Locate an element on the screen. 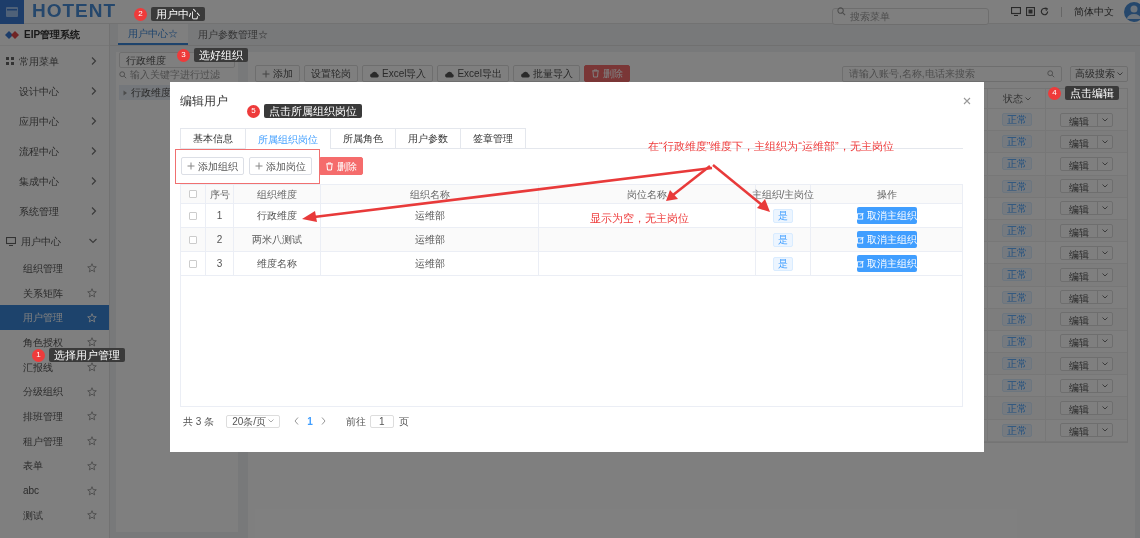  column-header: 岗位名称 is located at coordinates (647, 194).